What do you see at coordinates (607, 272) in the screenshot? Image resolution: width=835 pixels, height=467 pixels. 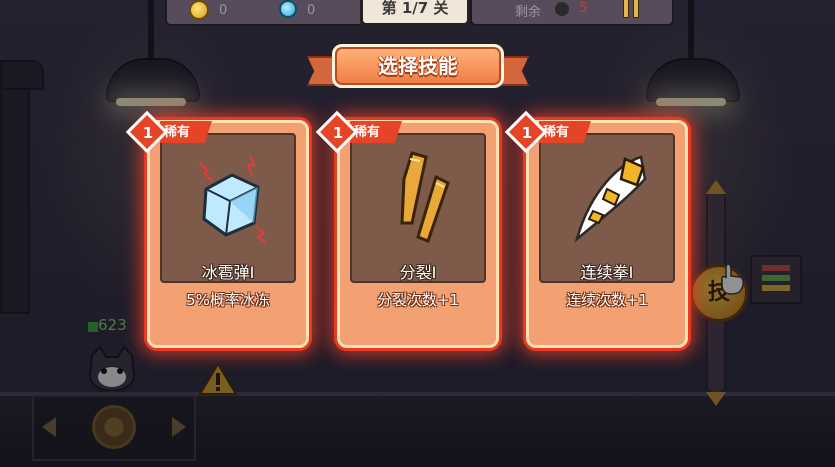 I see `skill-card-name: 连续拳I` at bounding box center [607, 272].